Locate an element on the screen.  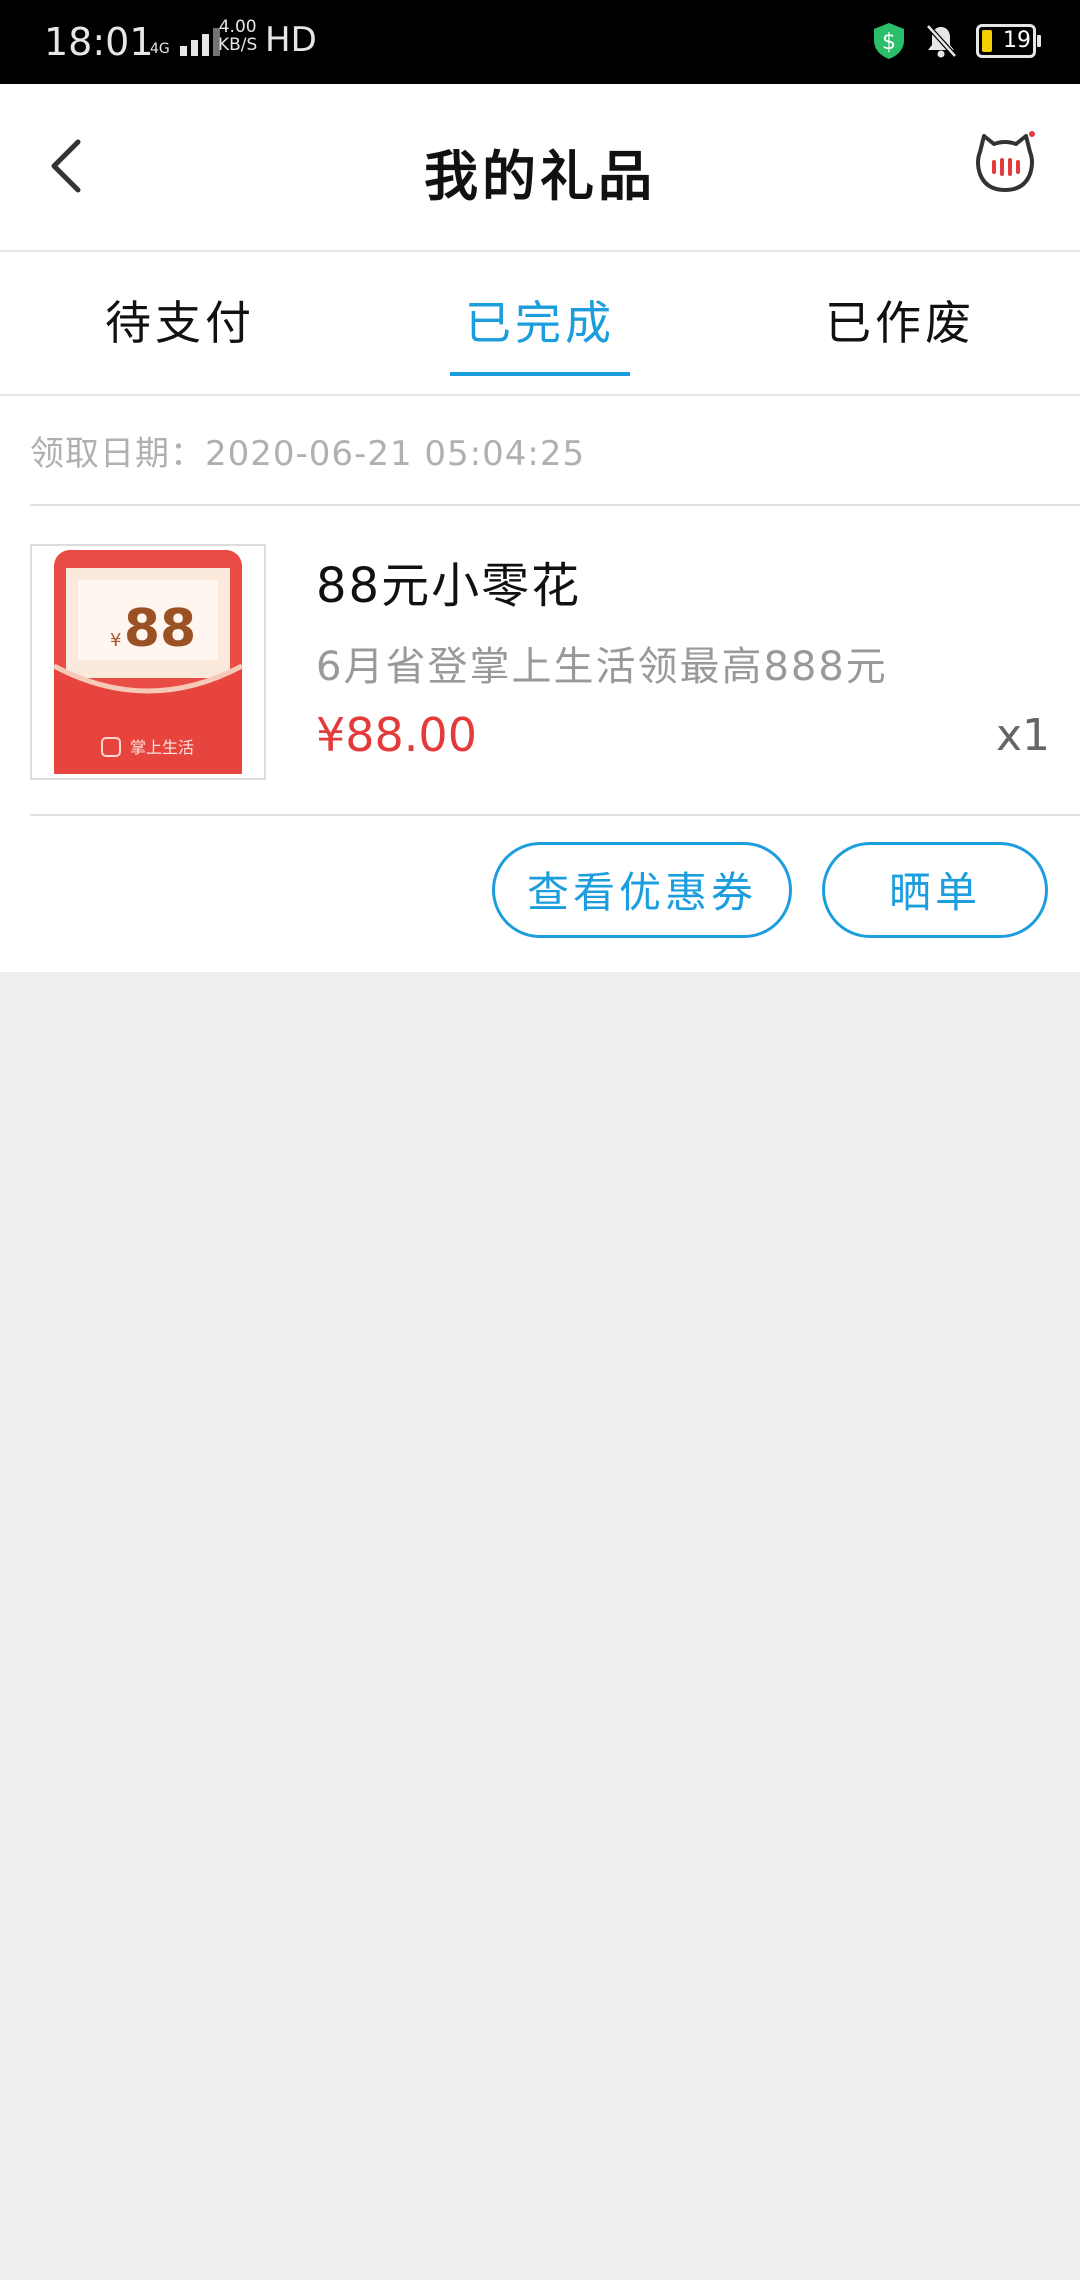
share-order-button: 晒单 is located at coordinates (935, 890).